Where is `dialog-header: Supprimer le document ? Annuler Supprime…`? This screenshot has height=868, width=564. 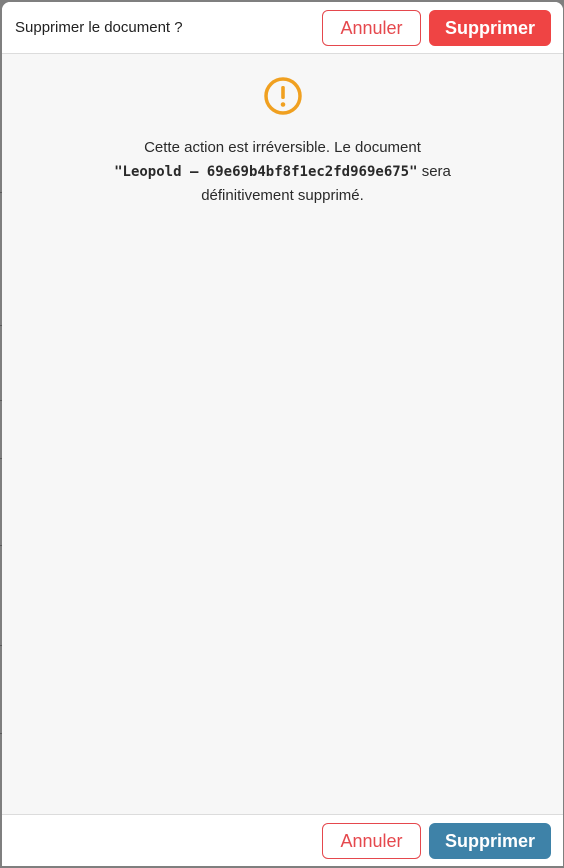 dialog-header: Supprimer le document ? Annuler Supprime… is located at coordinates (282, 28).